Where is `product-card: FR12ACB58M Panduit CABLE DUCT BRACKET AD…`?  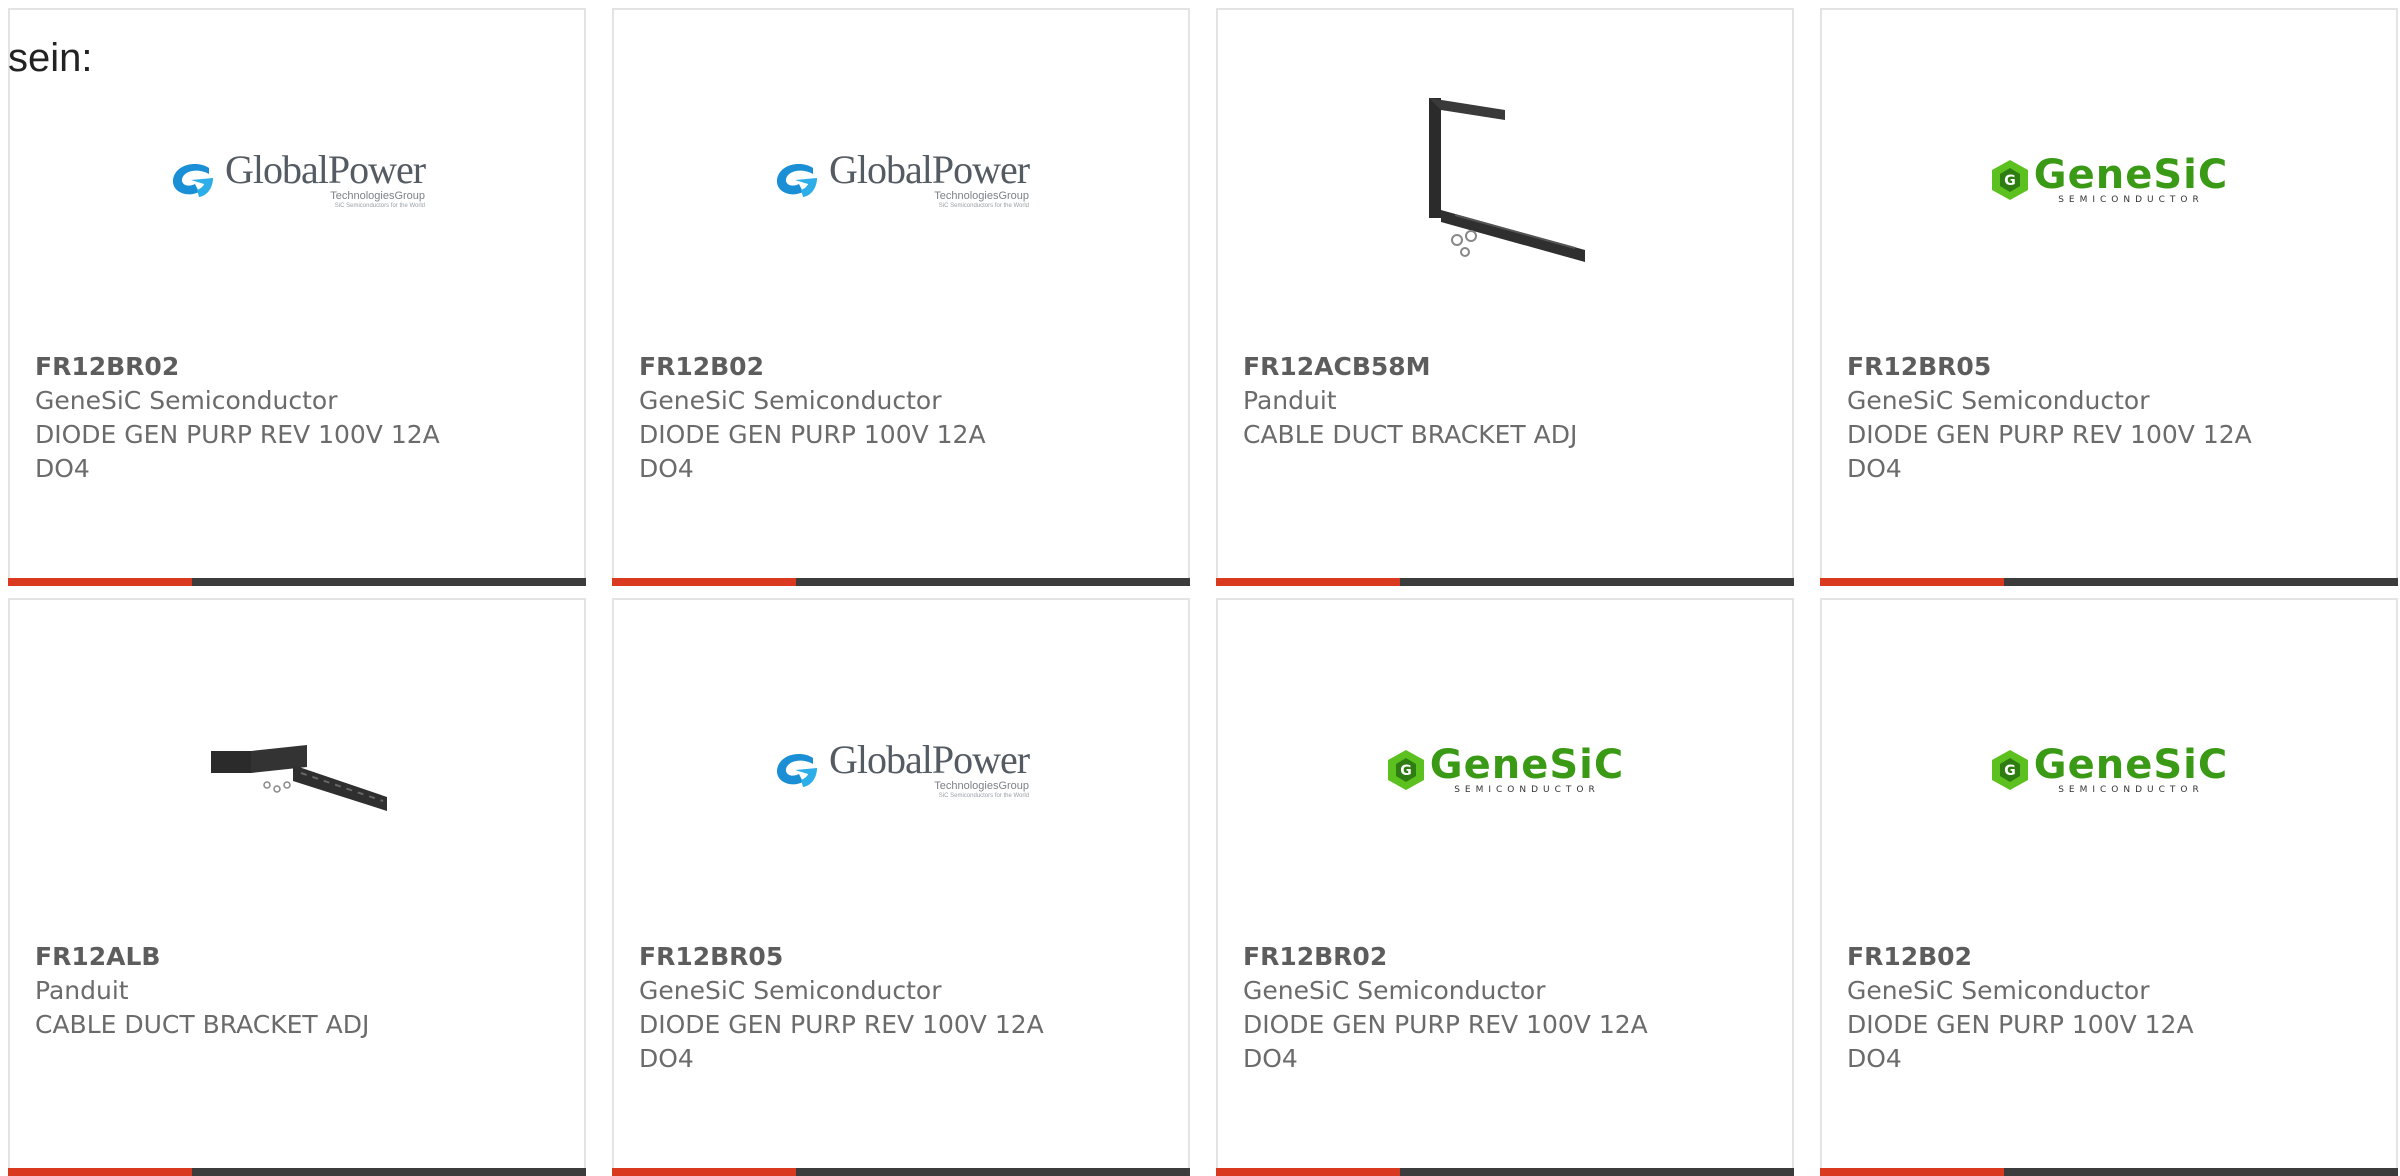
product-card: FR12ACB58M Panduit CABLE DUCT BRACKET AD… is located at coordinates (1505, 297).